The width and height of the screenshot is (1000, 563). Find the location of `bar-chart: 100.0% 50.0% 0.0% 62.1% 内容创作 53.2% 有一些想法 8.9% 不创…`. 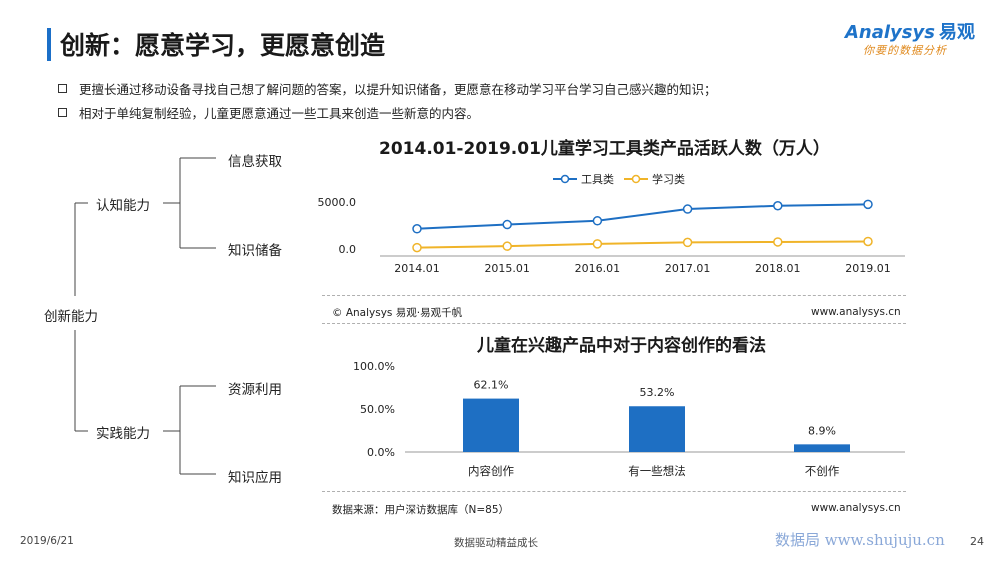

bar-chart: 100.0% 50.0% 0.0% 62.1% 内容创作 53.2% 有一些想法 8.9% 不创… is located at coordinates (629, 419).